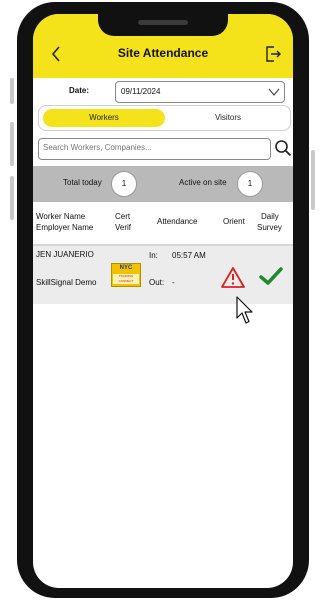  I want to click on back-button, so click(57, 54).